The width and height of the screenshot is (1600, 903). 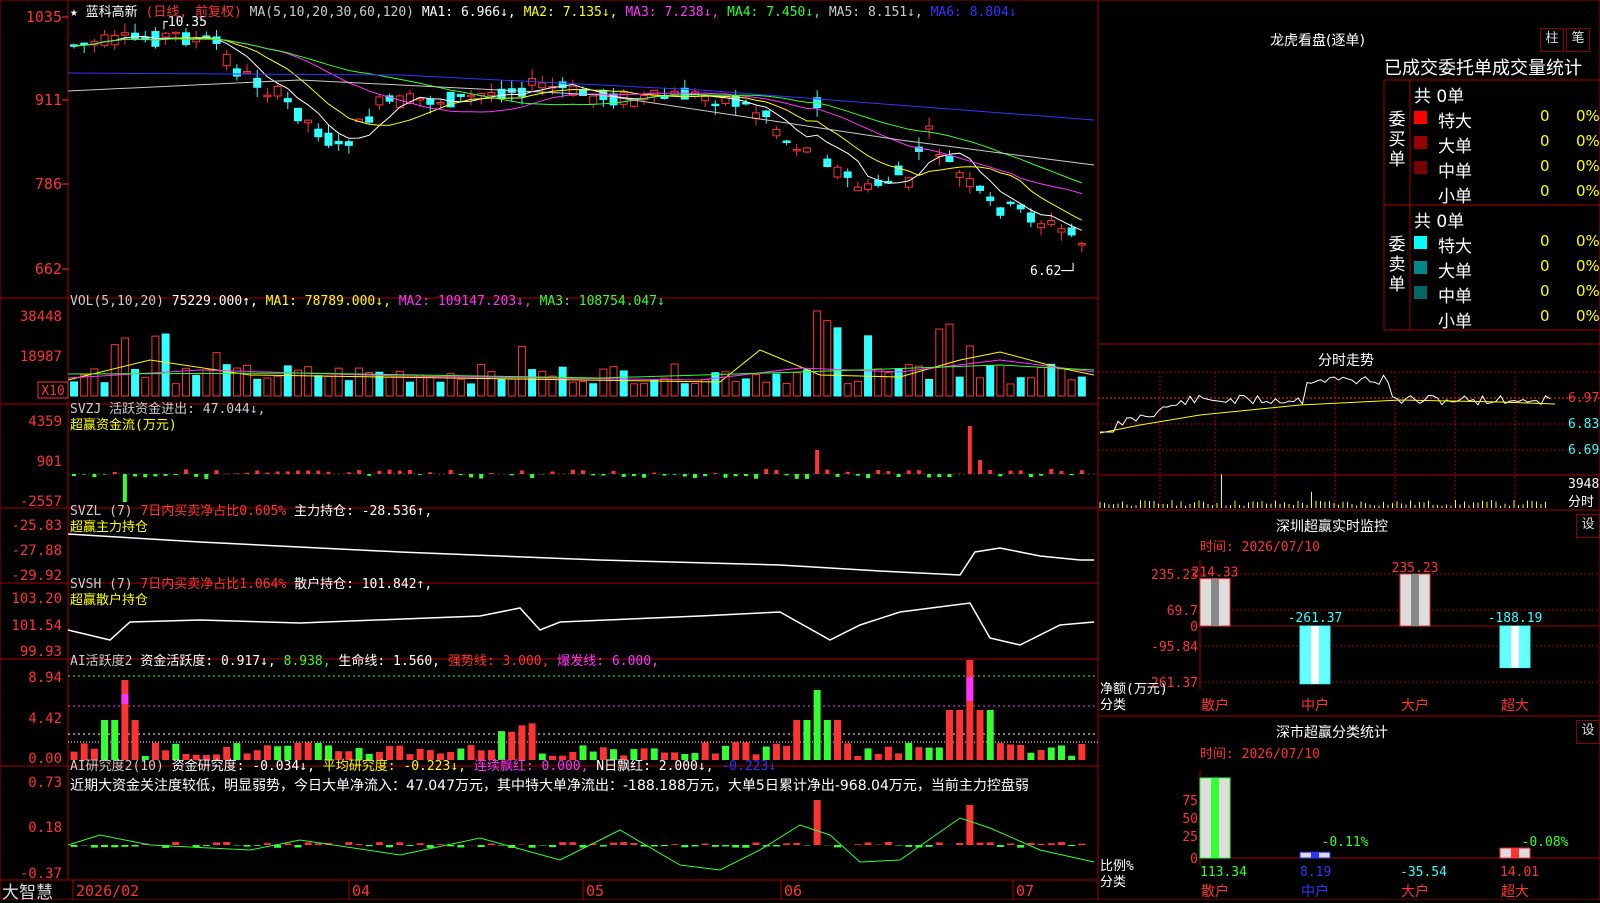 I want to click on order-size-label: 特大, so click(x=1455, y=244).